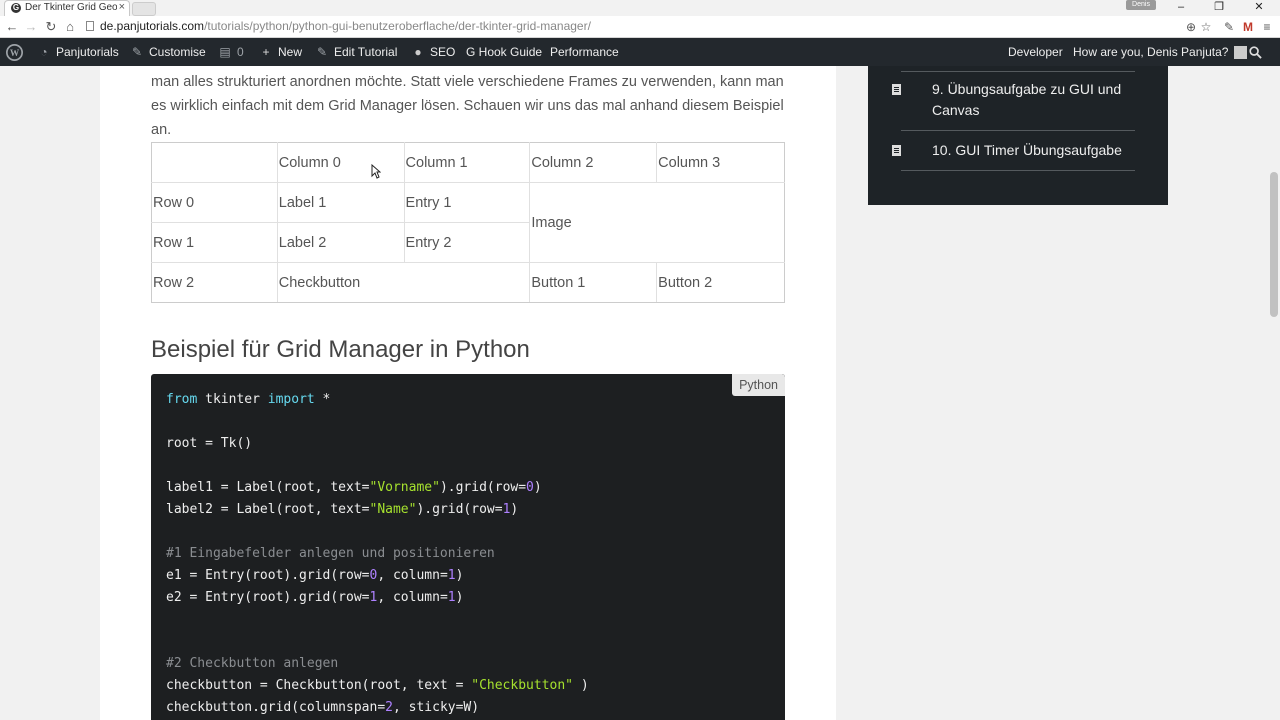 The height and width of the screenshot is (720, 1280). Describe the element at coordinates (225, 52) in the screenshot. I see `comment-icon: ▤` at that location.